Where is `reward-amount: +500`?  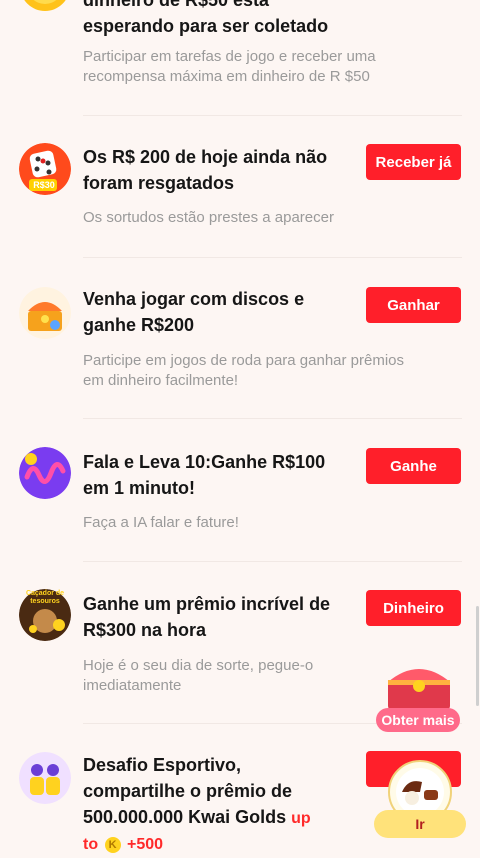 reward-amount: +500 is located at coordinates (145, 844).